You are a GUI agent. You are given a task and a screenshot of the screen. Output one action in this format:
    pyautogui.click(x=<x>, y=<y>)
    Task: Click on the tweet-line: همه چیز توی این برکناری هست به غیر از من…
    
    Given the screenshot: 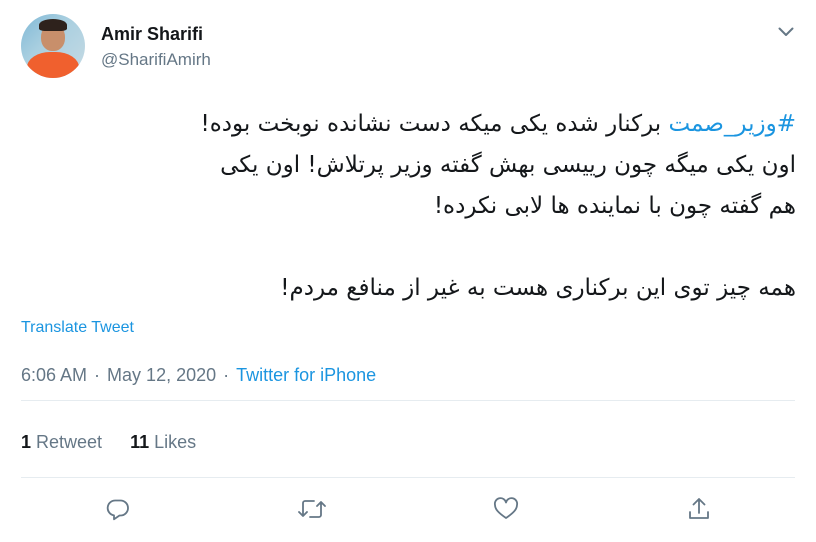 What is the action you would take?
    pyautogui.click(x=538, y=288)
    